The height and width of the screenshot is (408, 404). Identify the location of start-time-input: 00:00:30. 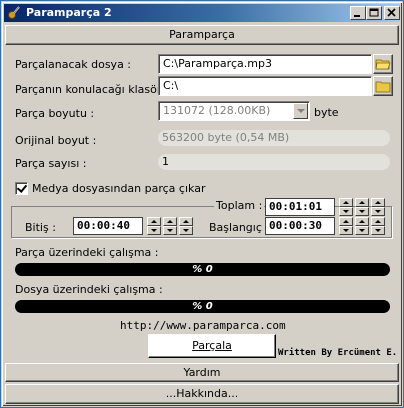
(300, 226).